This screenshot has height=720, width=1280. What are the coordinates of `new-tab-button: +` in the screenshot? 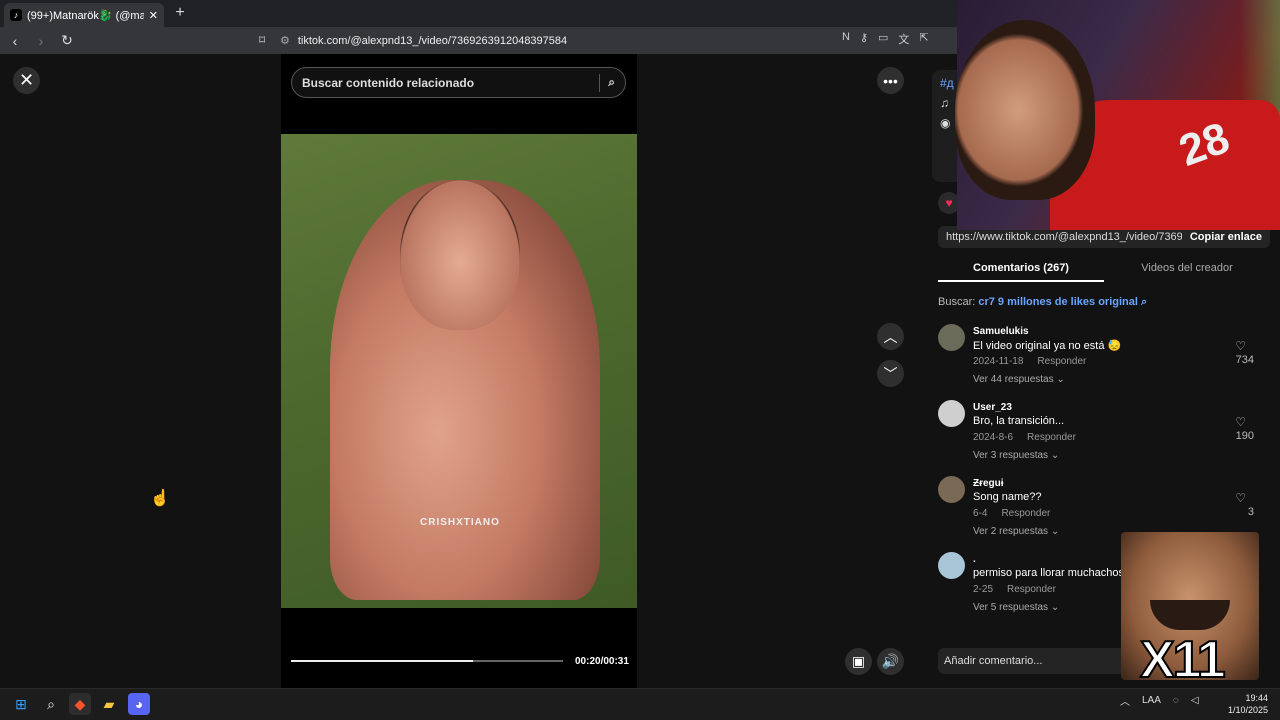 It's located at (180, 13).